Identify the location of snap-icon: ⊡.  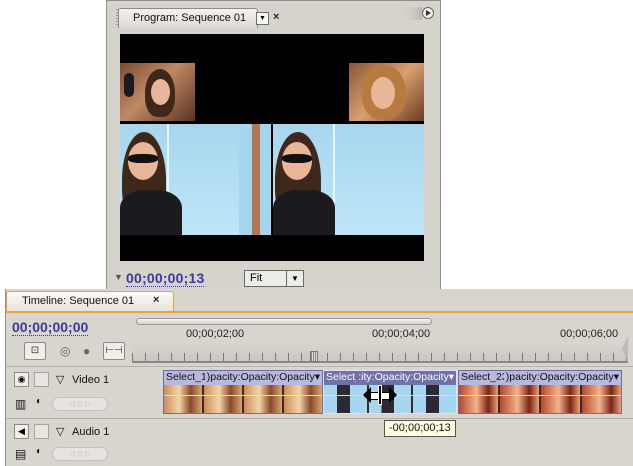
(35, 351).